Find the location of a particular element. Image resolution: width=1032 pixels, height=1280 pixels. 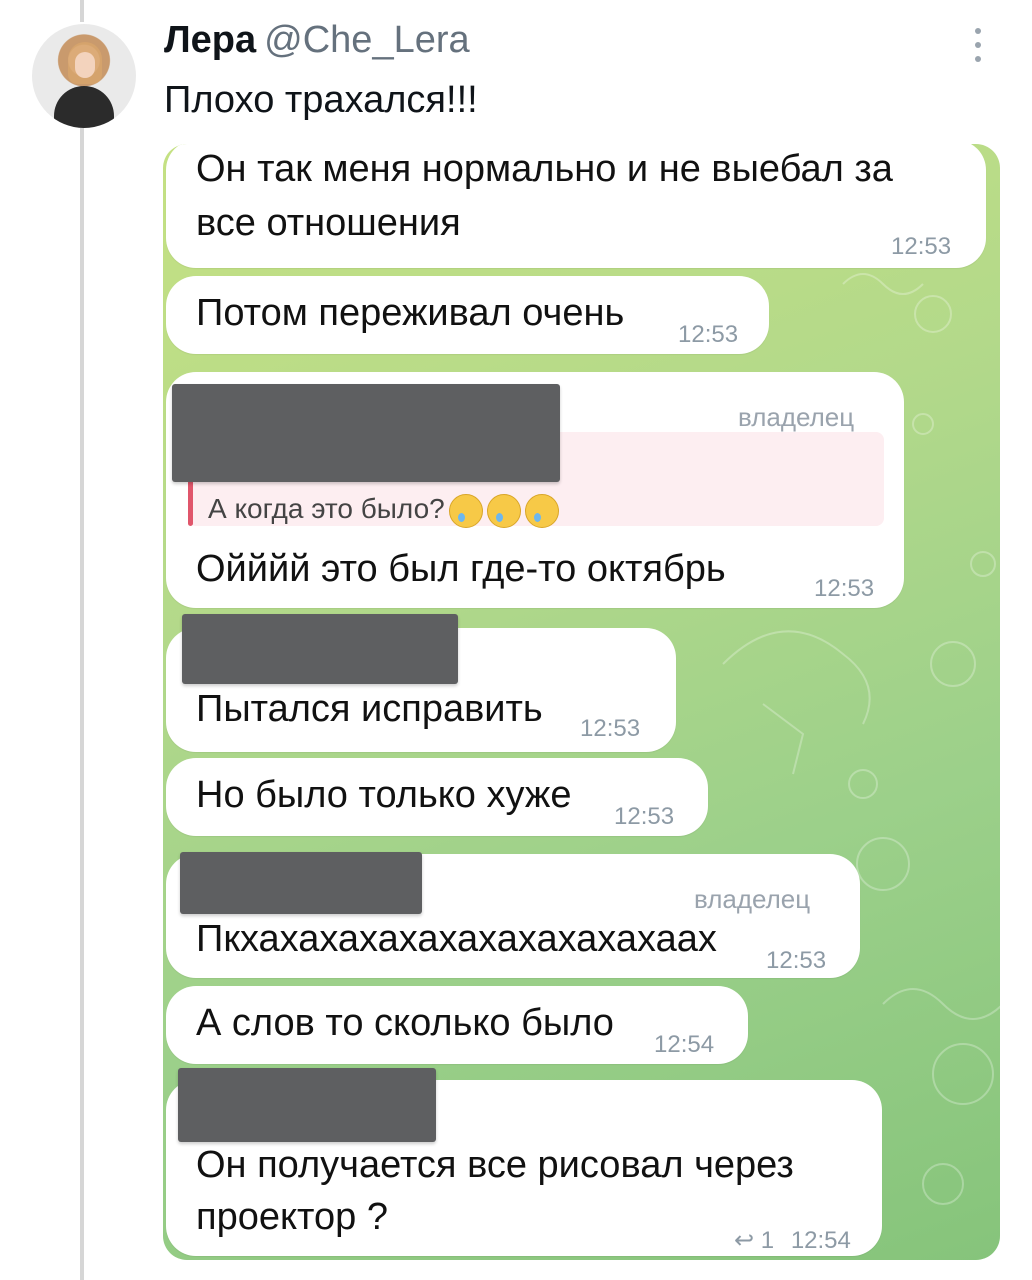

avatar is located at coordinates (84, 76).